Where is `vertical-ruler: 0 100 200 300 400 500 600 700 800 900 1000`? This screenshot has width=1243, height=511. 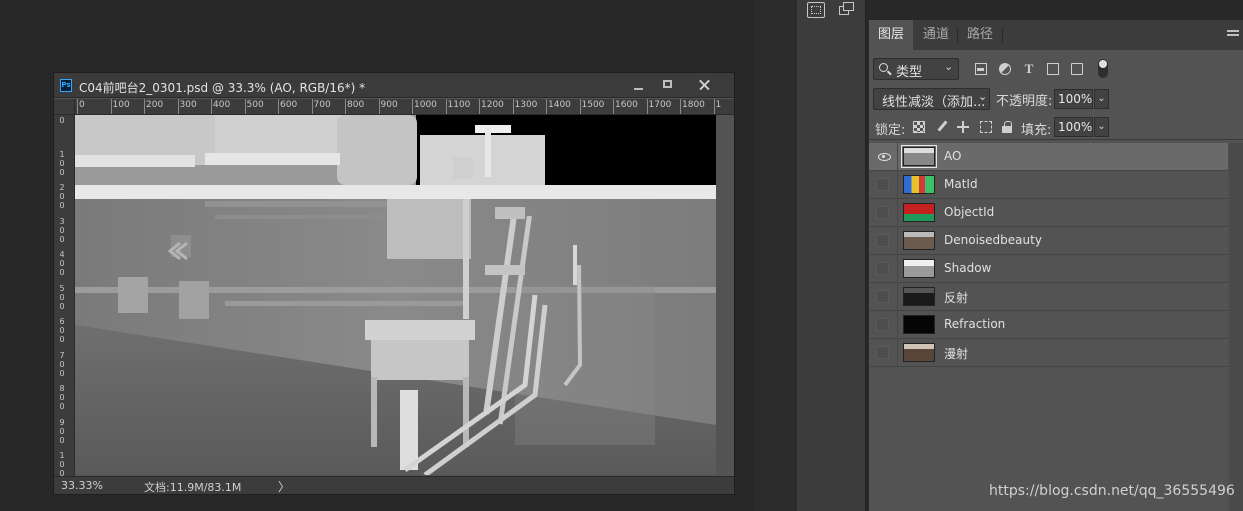
vertical-ruler: 0 100 200 300 400 500 600 700 800 900 1000 is located at coordinates (64, 295).